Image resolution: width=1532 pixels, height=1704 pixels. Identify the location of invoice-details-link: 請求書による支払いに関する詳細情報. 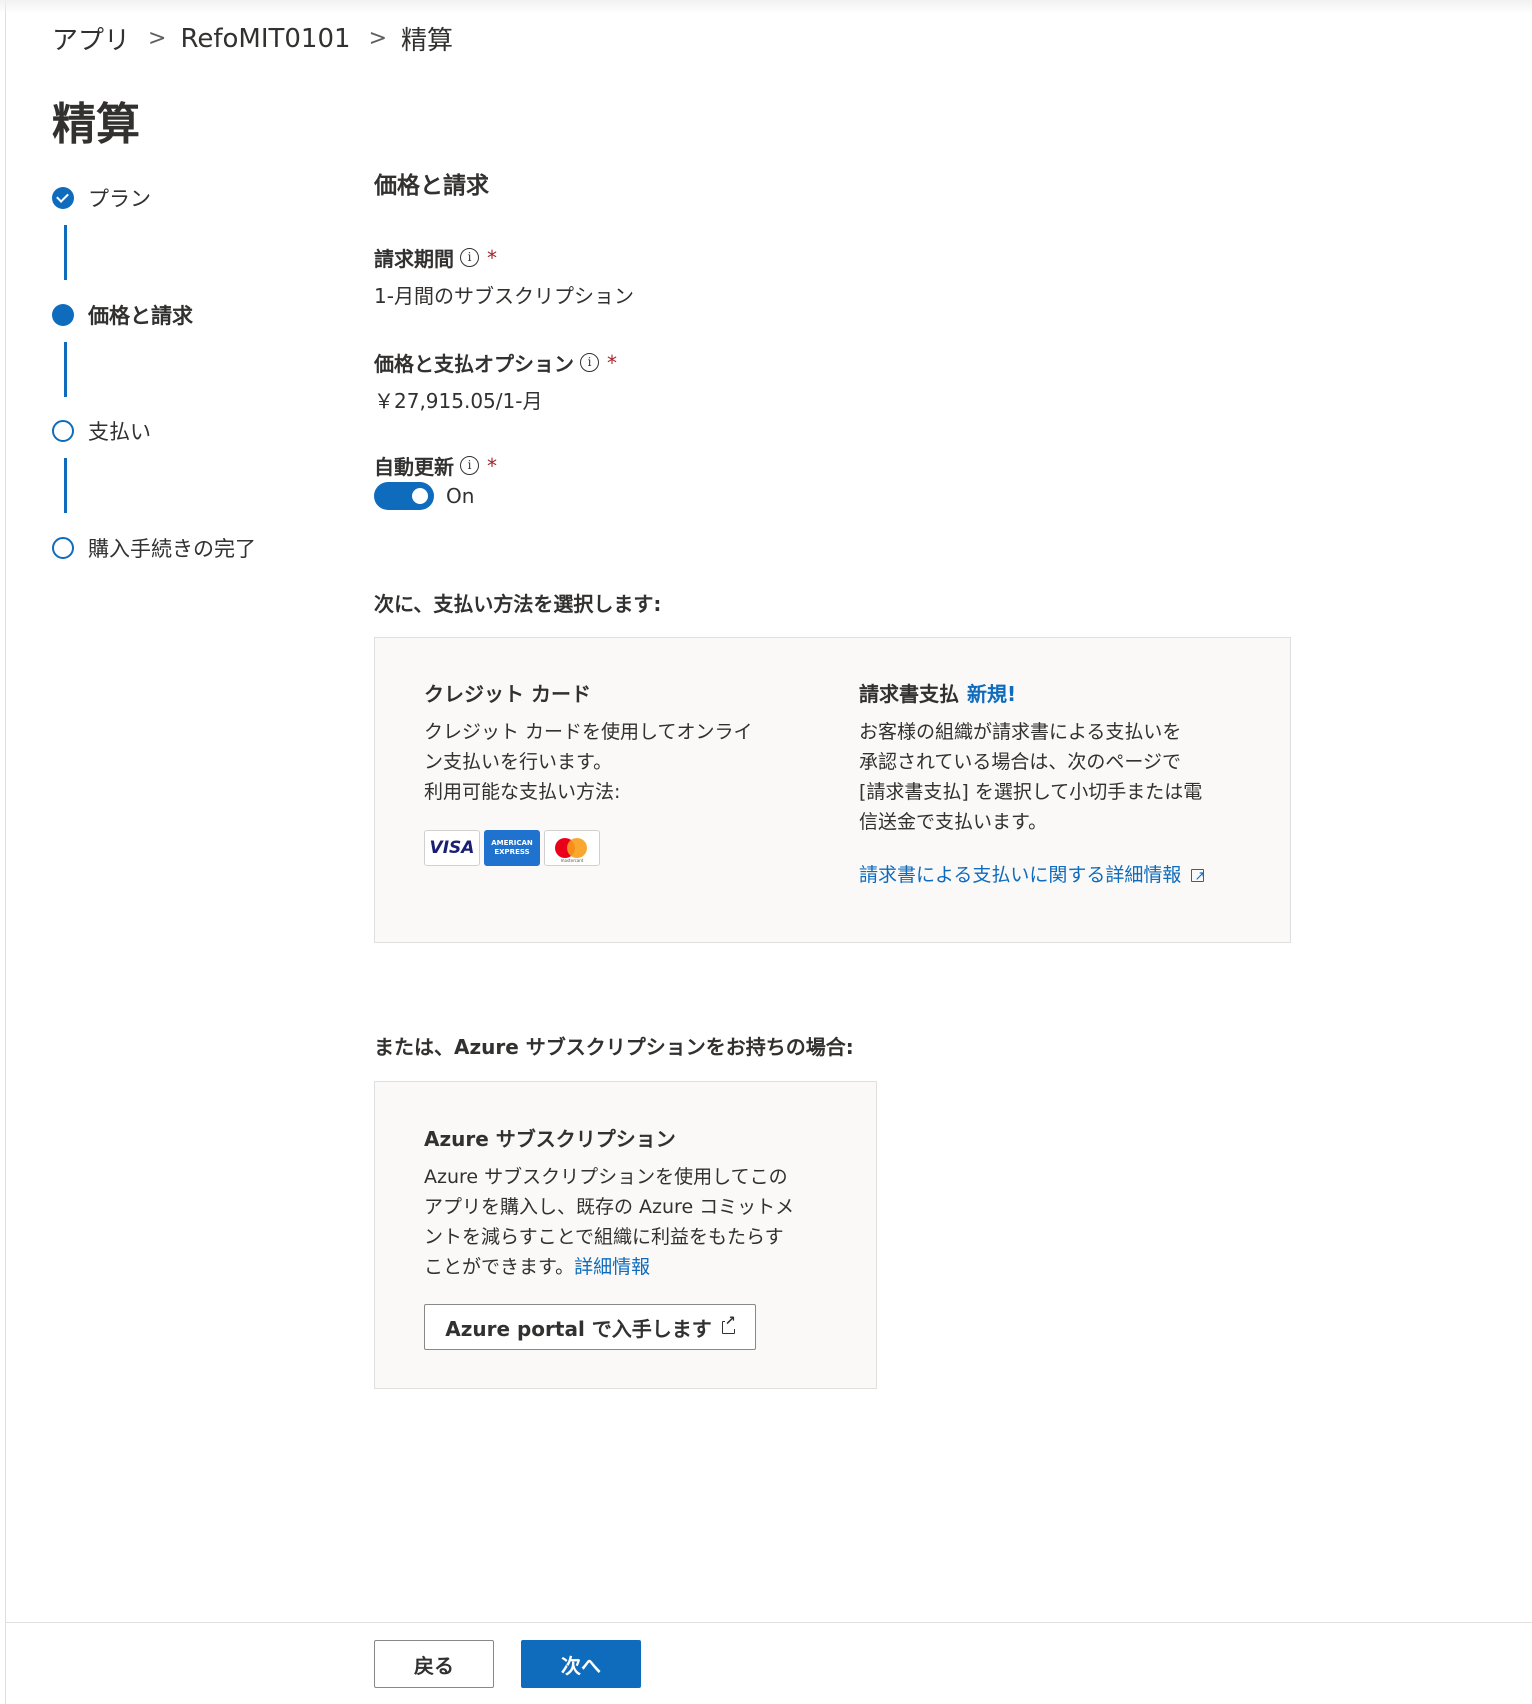
(1032, 877).